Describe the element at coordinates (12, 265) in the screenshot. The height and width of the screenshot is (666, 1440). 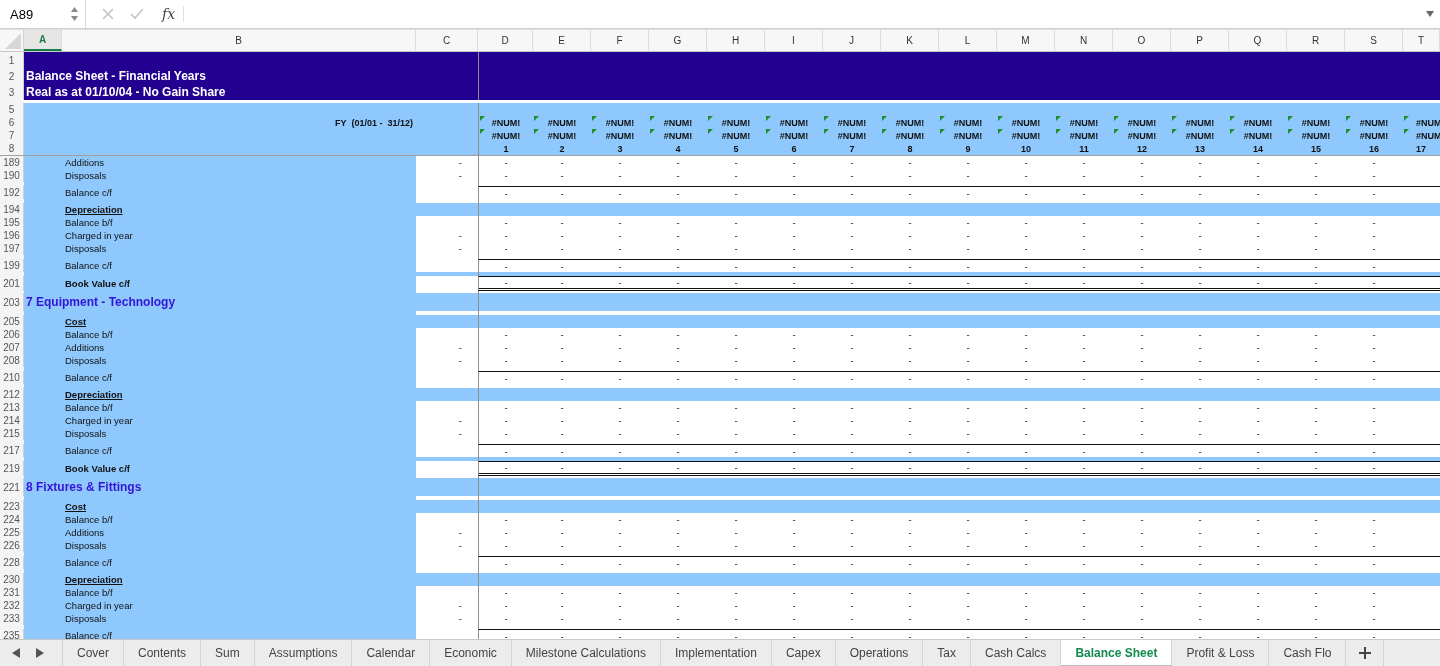
I see `row-number: 199` at that location.